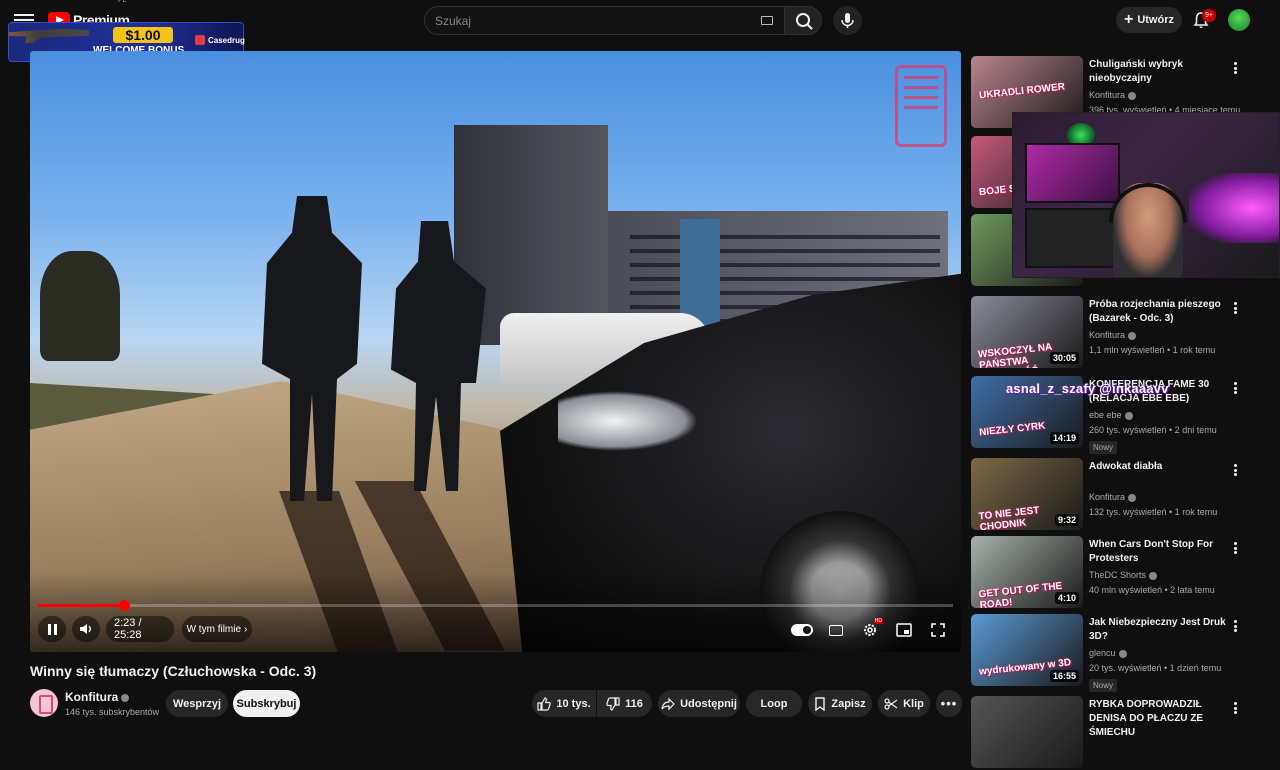  I want to click on subtitles-button, so click(836, 630).